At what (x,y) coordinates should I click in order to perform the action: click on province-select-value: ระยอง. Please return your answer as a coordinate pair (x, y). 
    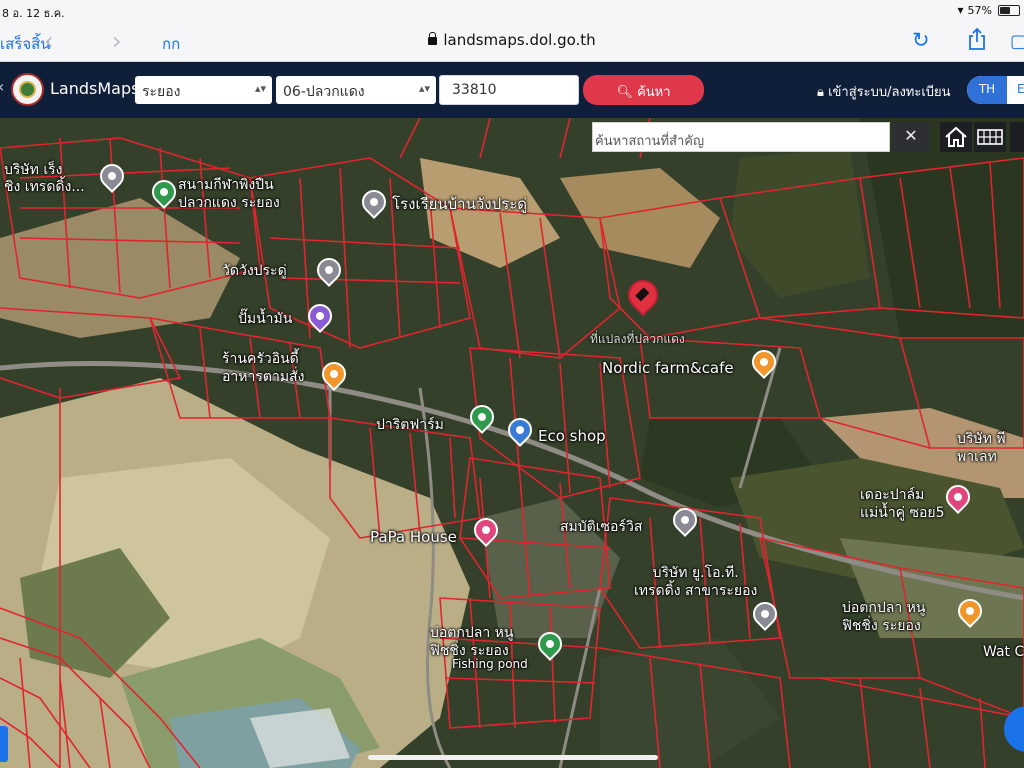
    Looking at the image, I should click on (161, 92).